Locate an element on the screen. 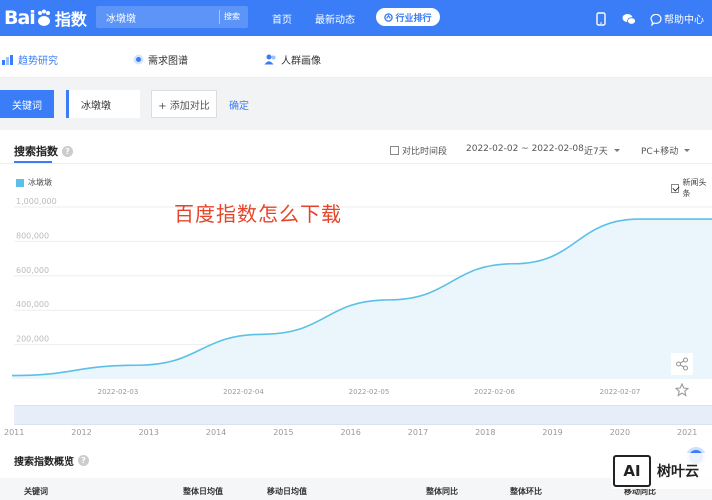 Image resolution: width=712 pixels, height=500 pixels. col-keyword: 关键词 is located at coordinates (36, 491).